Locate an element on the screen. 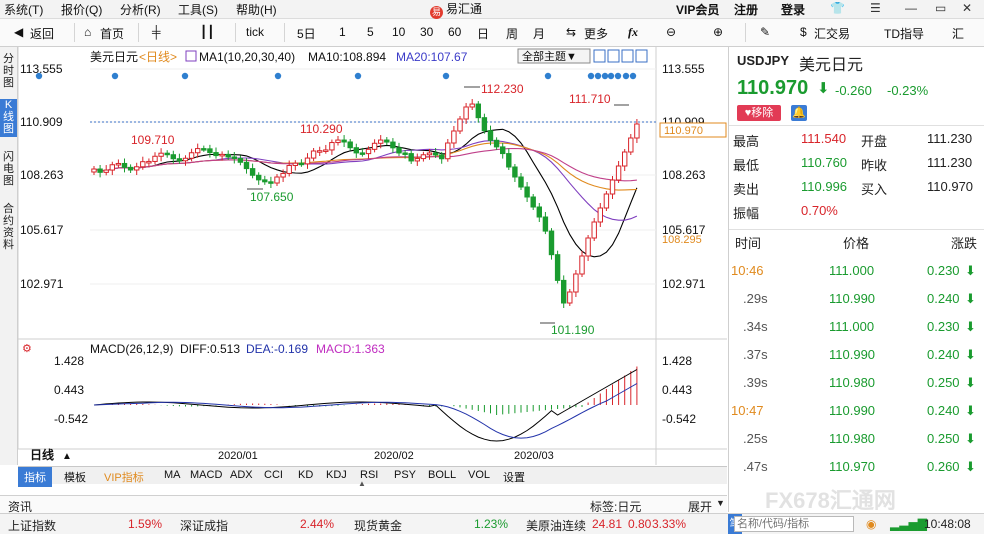 This screenshot has height=534, width=984. menu-tools: 工具(S) is located at coordinates (198, 9).